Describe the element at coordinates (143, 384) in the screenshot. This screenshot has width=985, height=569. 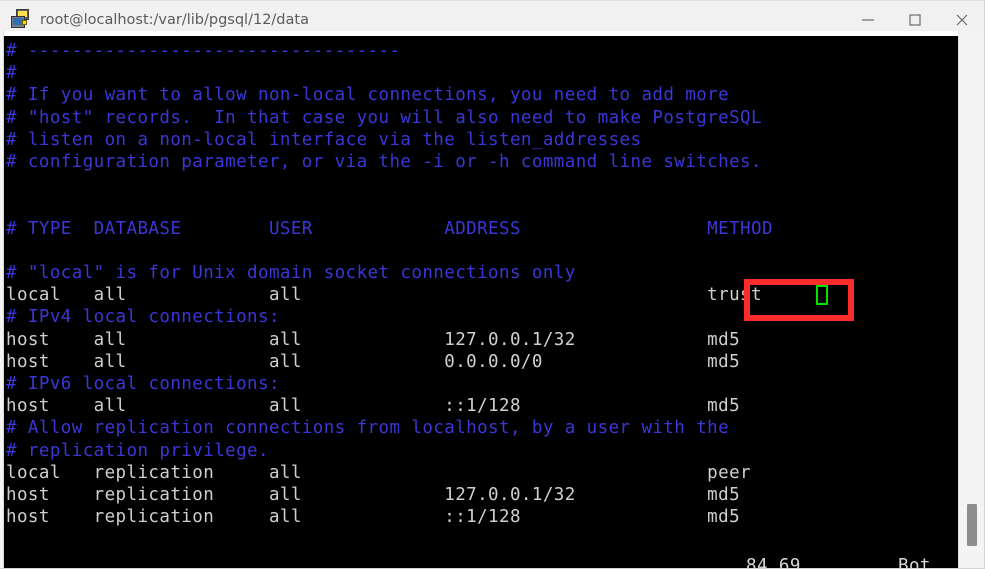
I see `terminal-comment-line: # IPv6 local connections:` at that location.